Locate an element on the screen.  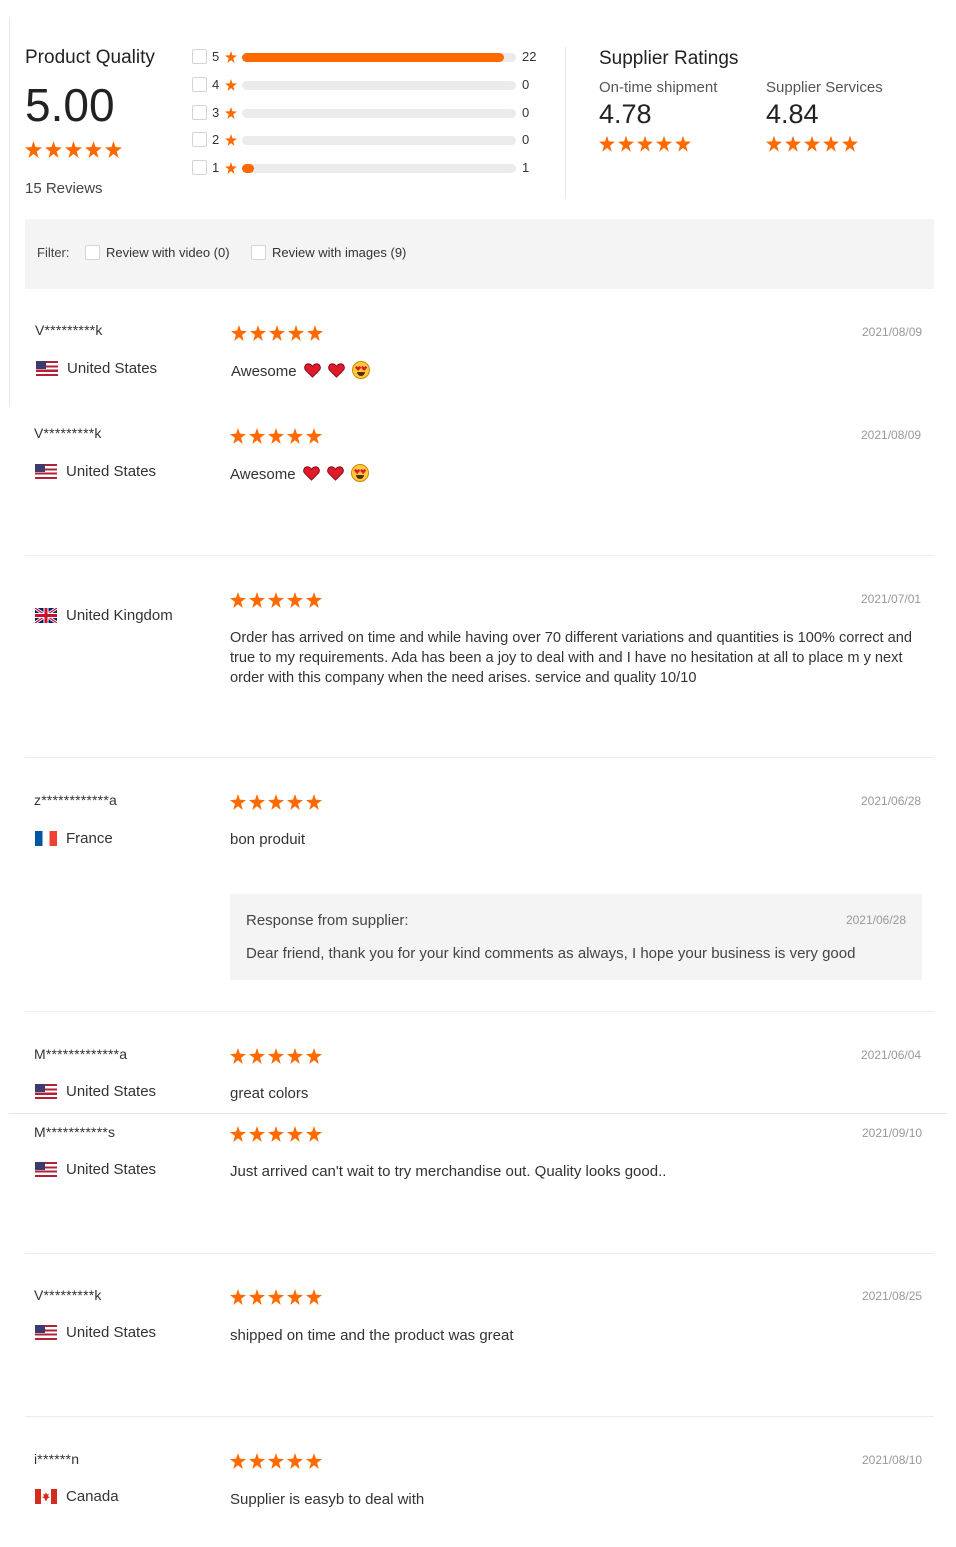
ontime-value: 4.78 is located at coordinates (625, 114).